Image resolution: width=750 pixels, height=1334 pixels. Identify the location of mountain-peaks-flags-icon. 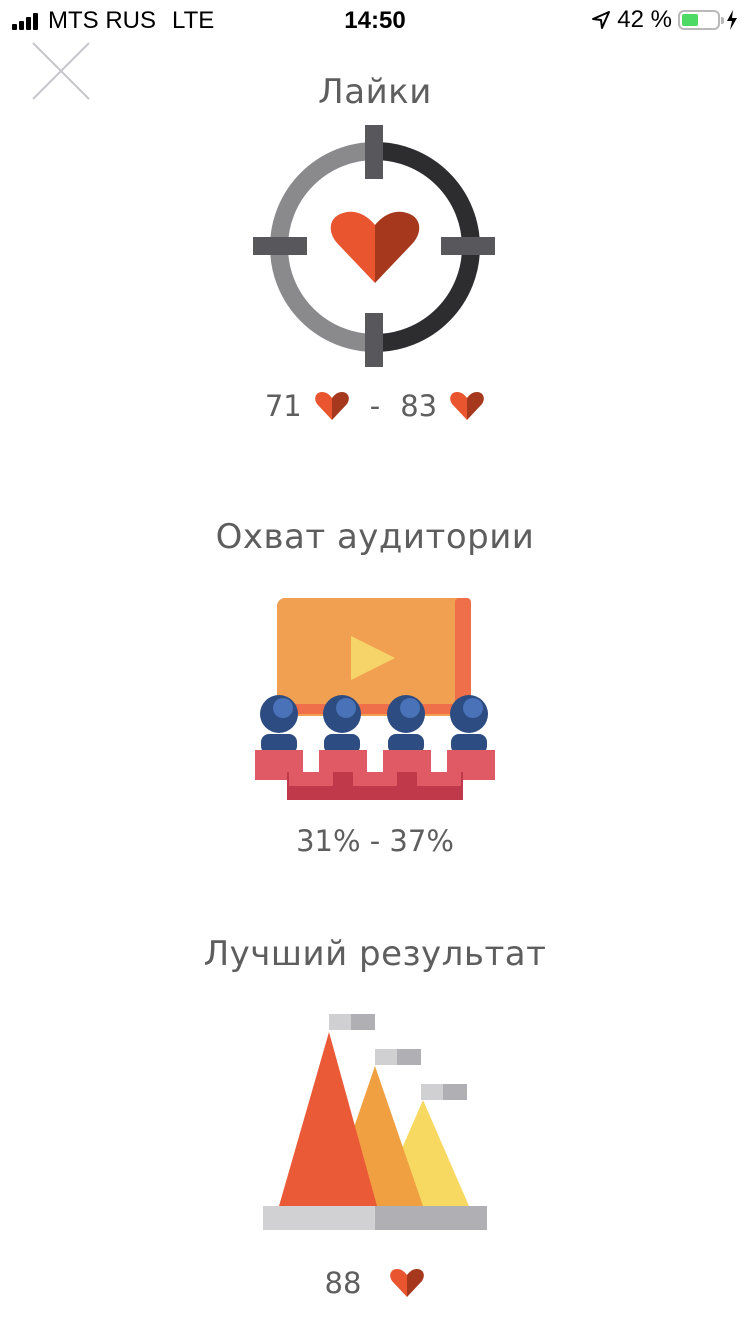
(375, 1122).